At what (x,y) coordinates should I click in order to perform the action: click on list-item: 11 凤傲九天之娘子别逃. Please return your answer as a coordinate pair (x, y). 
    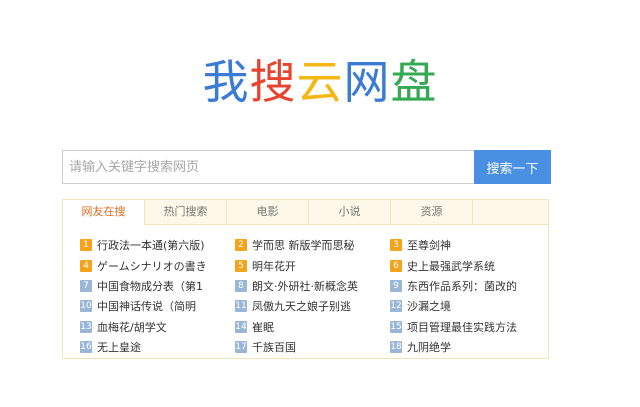
    Looking at the image, I should click on (312, 306).